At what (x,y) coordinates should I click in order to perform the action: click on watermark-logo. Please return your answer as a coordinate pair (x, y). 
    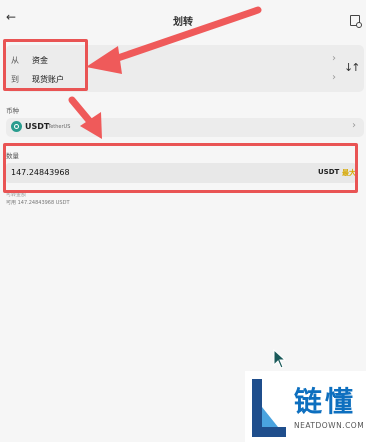
    Looking at the image, I should click on (269, 408).